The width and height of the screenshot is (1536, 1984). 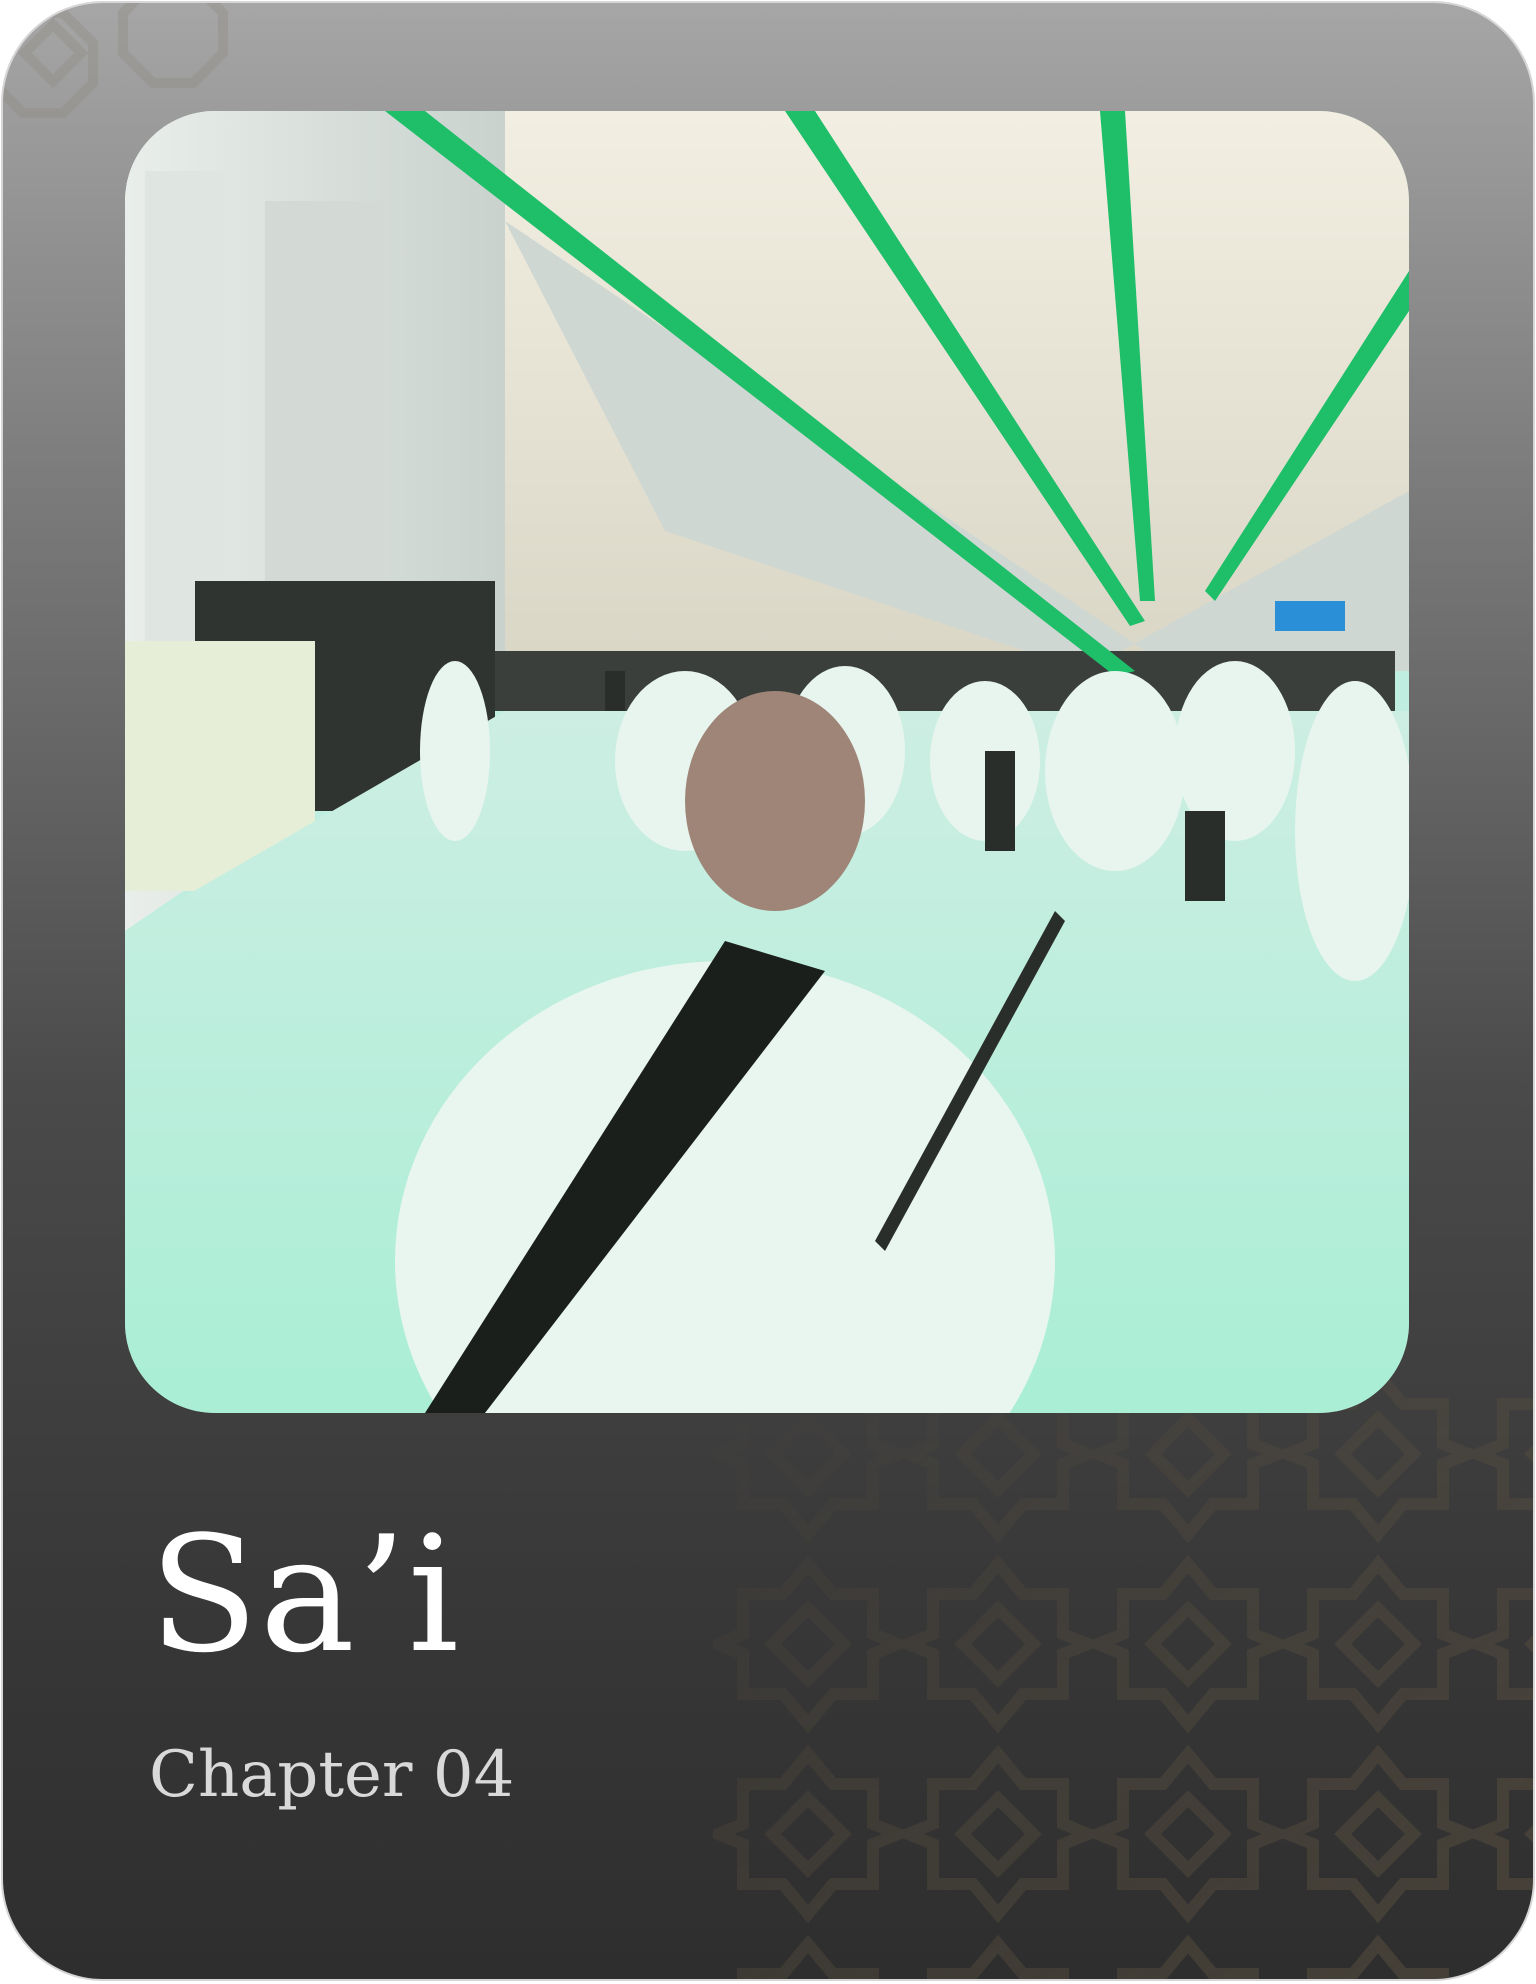 I want to click on chapter-title: Sa’i, so click(x=305, y=1594).